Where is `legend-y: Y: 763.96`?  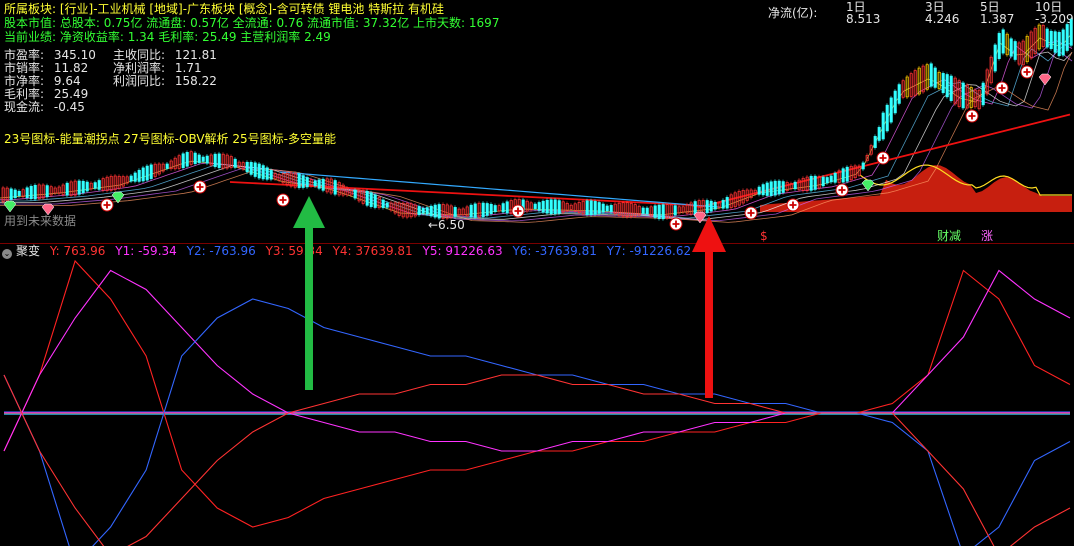
legend-y: Y: 763.96 is located at coordinates (77, 251).